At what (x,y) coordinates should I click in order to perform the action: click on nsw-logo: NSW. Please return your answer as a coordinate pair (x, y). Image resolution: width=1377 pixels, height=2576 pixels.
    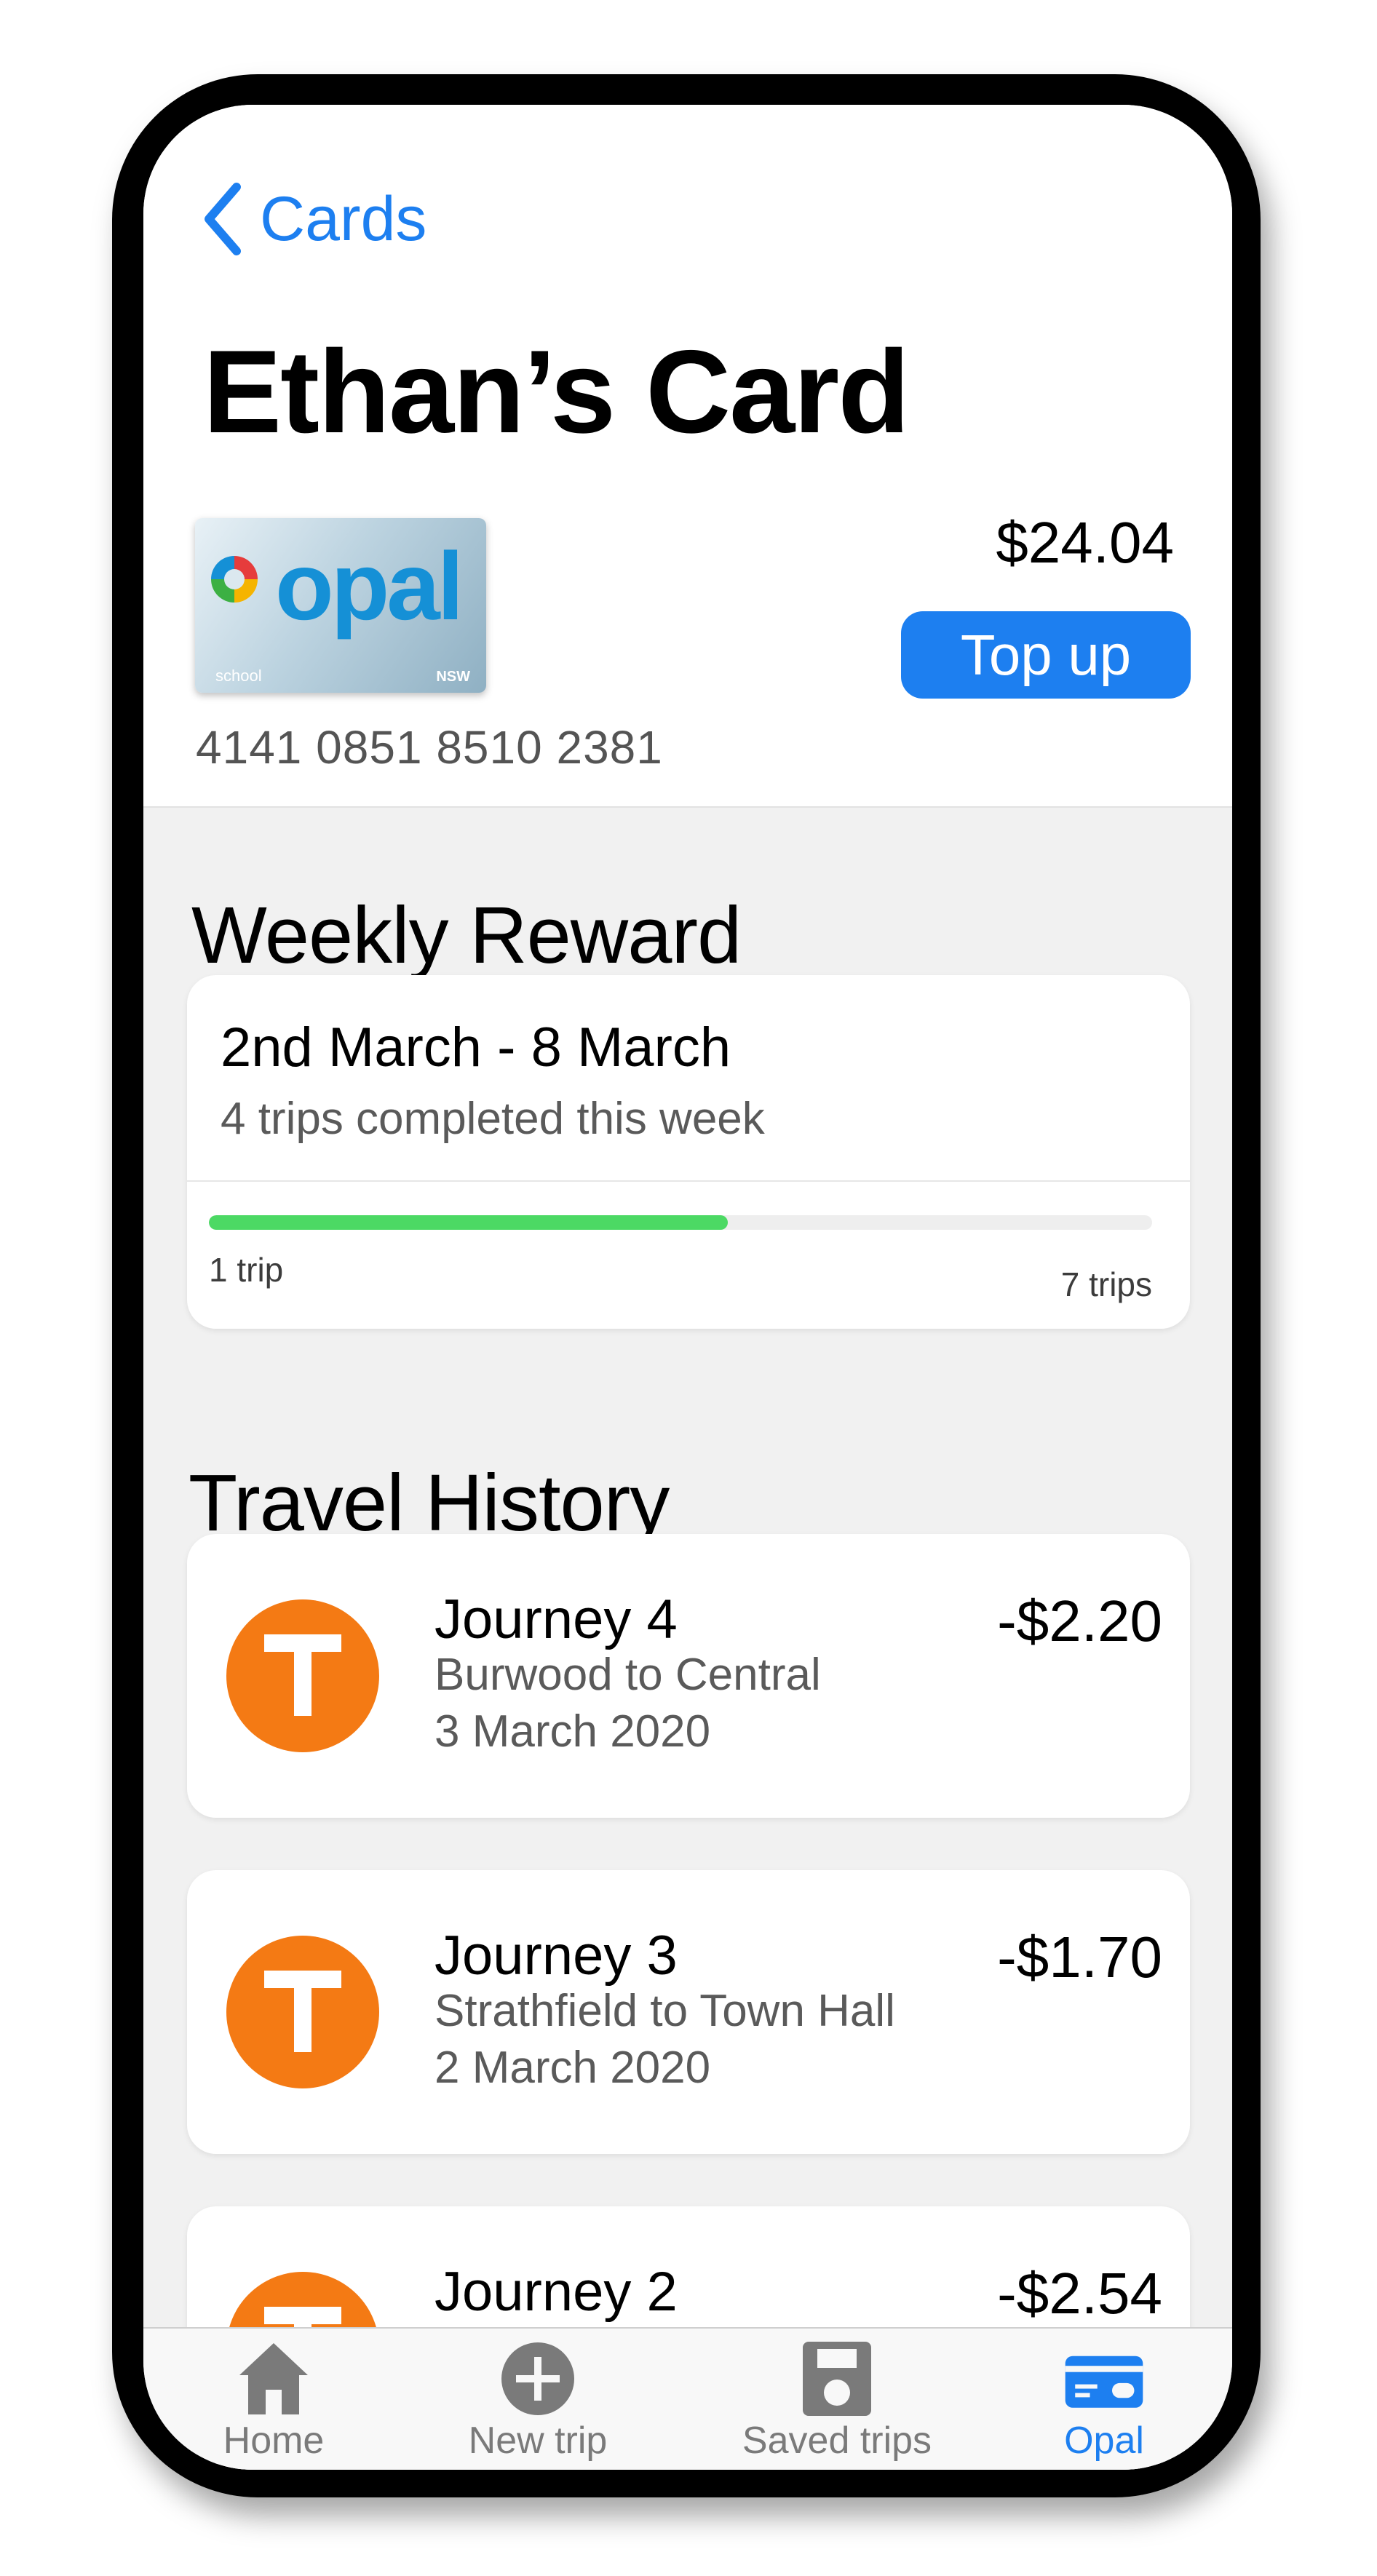
    Looking at the image, I should click on (453, 677).